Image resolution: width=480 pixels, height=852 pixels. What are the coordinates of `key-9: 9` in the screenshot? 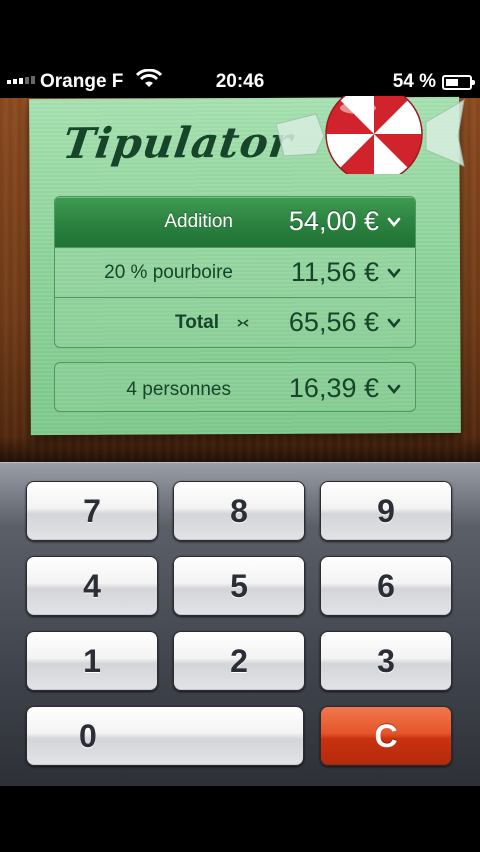 It's located at (386, 511).